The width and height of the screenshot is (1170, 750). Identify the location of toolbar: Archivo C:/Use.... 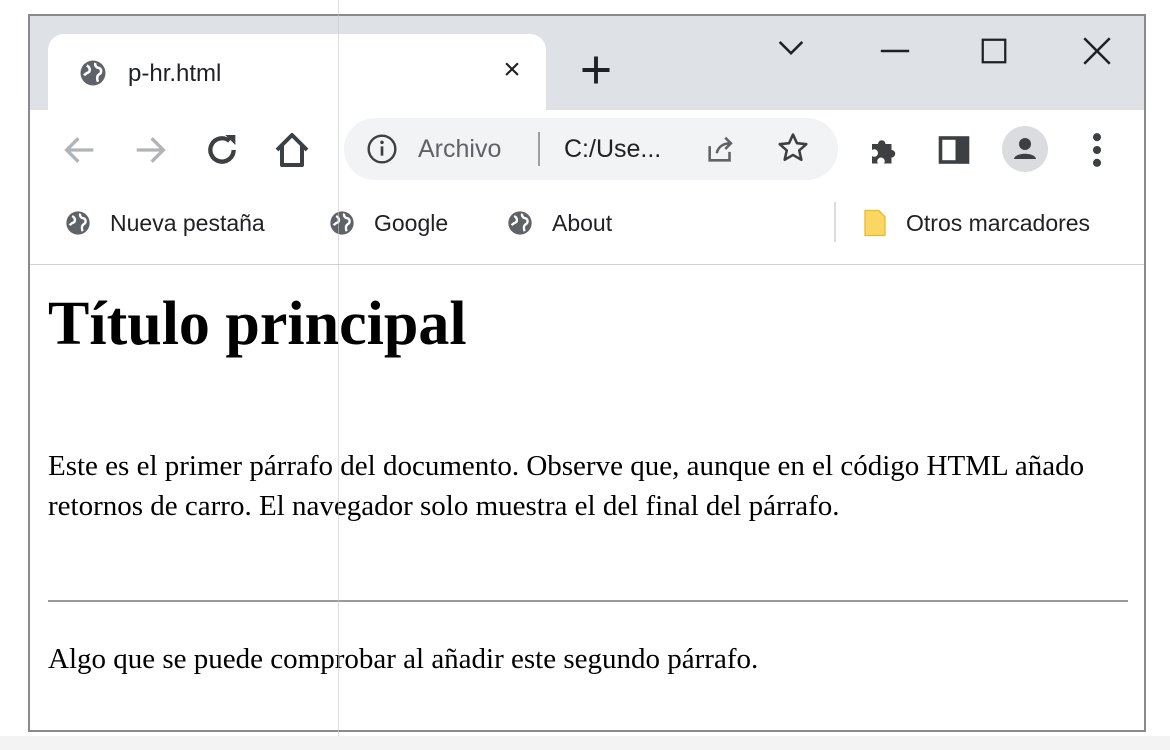
(587, 151).